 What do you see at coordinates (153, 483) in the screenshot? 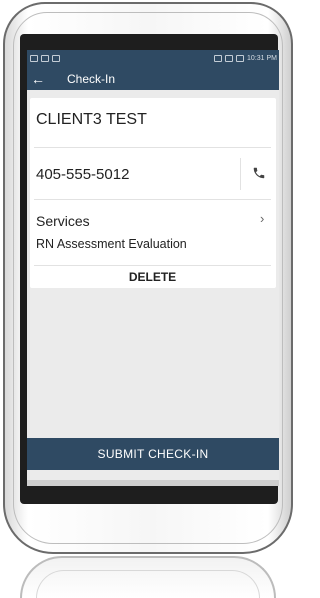
I see `bottom-strip` at bounding box center [153, 483].